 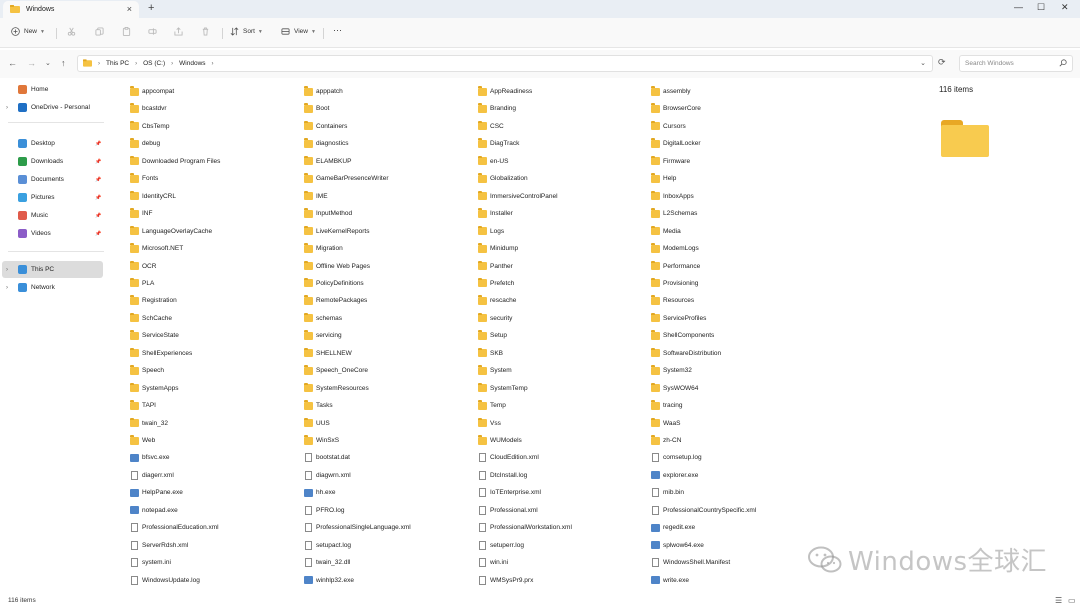 I want to click on folder-item: Help, so click(x=736, y=178).